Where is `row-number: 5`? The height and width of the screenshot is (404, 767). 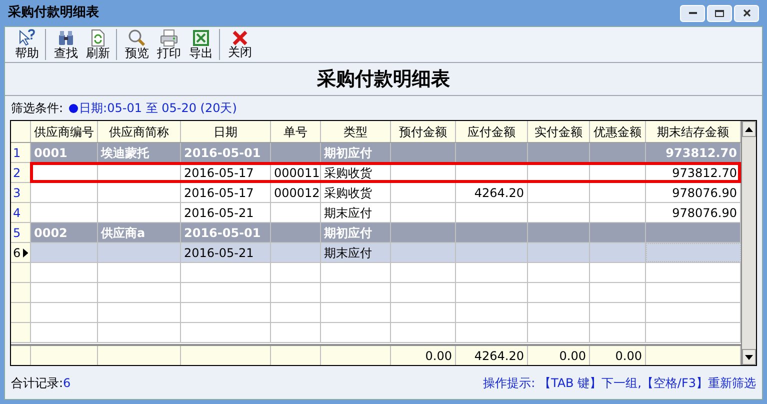 row-number: 5 is located at coordinates (21, 232).